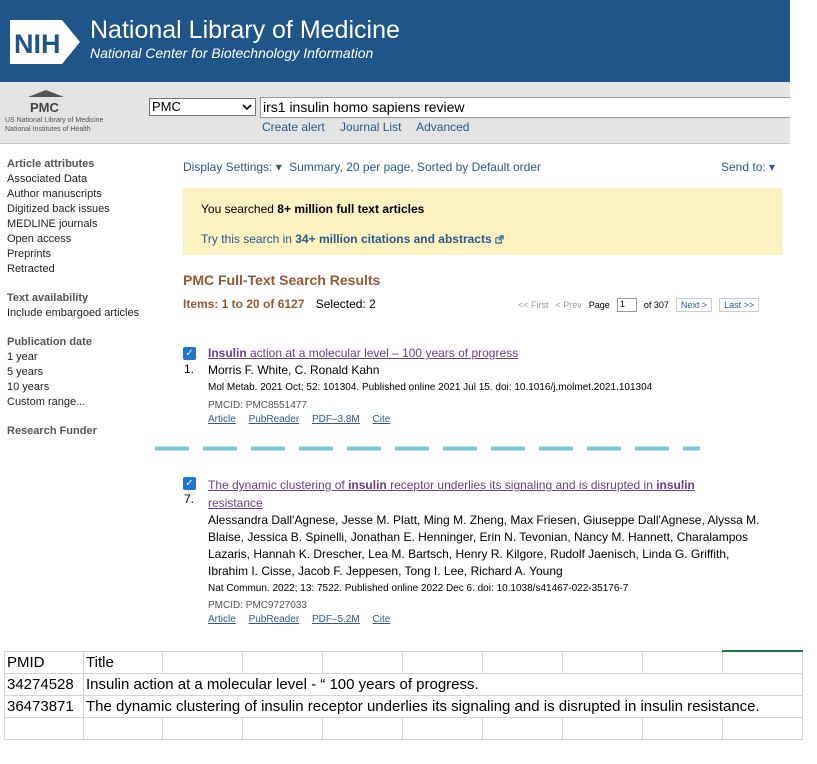 The height and width of the screenshot is (764, 817). Describe the element at coordinates (694, 305) in the screenshot. I see `next-page-button: Next >` at that location.